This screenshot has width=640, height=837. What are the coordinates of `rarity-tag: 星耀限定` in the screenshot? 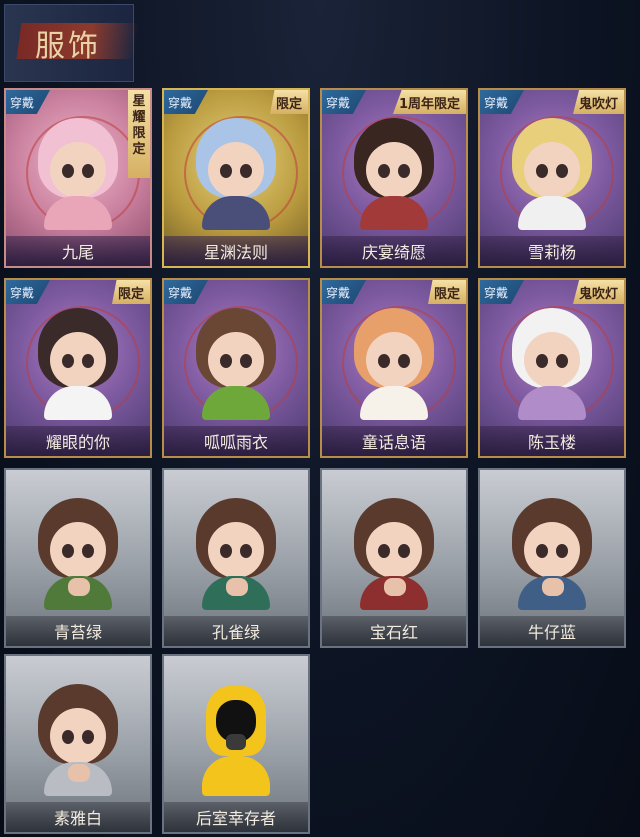 It's located at (139, 134).